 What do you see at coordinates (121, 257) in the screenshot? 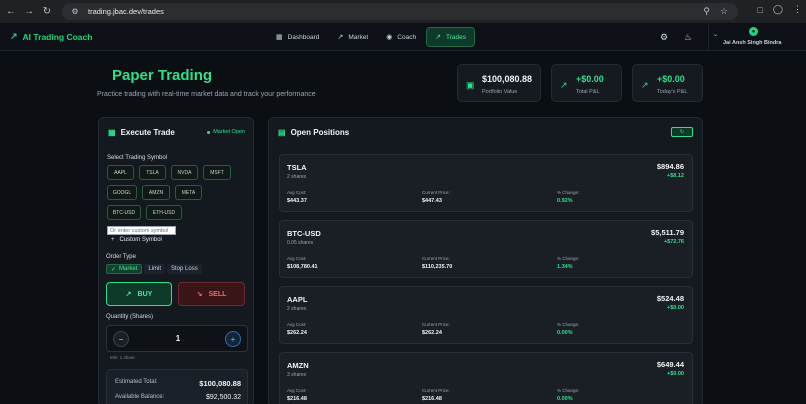
I see `order-type-label: Order Type` at bounding box center [121, 257].